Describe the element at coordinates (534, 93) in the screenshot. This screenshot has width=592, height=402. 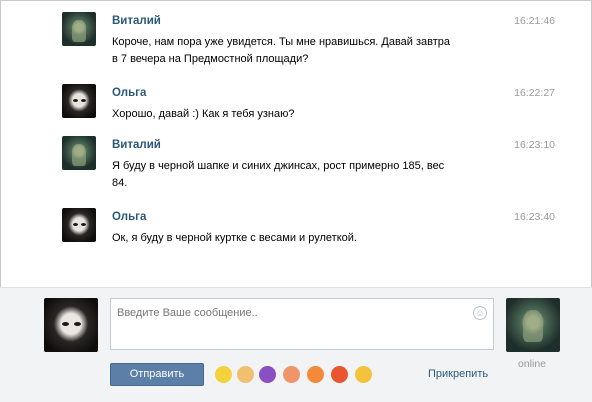
I see `message-time: 16:22:27` at that location.